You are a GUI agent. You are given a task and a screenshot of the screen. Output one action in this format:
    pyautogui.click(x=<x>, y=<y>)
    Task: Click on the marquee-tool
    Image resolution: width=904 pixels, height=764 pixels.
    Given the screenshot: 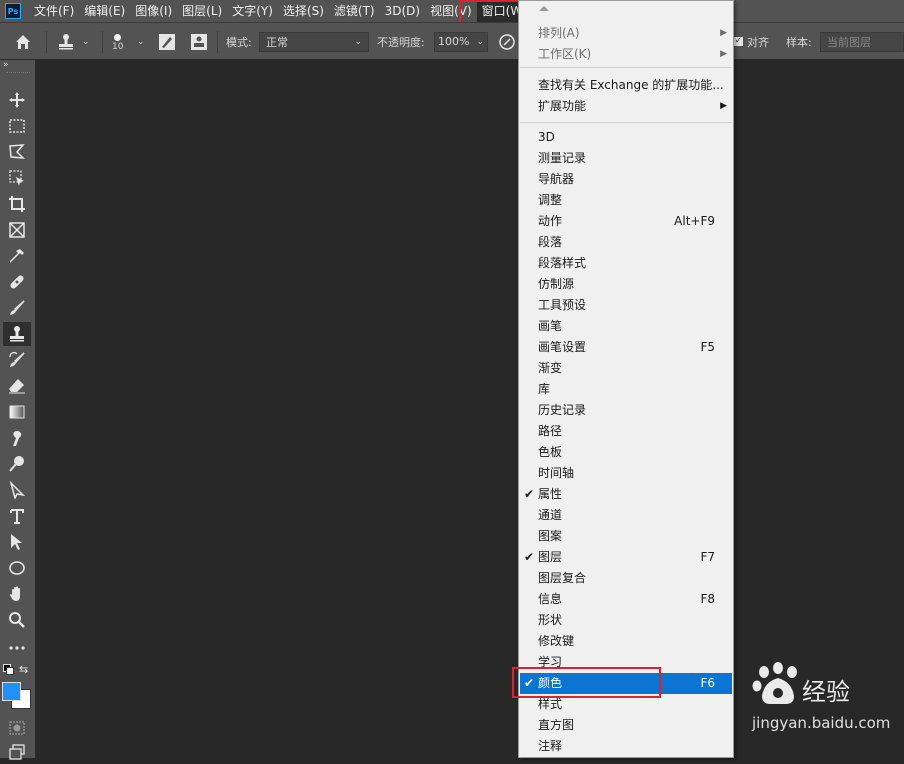 What is the action you would take?
    pyautogui.click(x=17, y=126)
    